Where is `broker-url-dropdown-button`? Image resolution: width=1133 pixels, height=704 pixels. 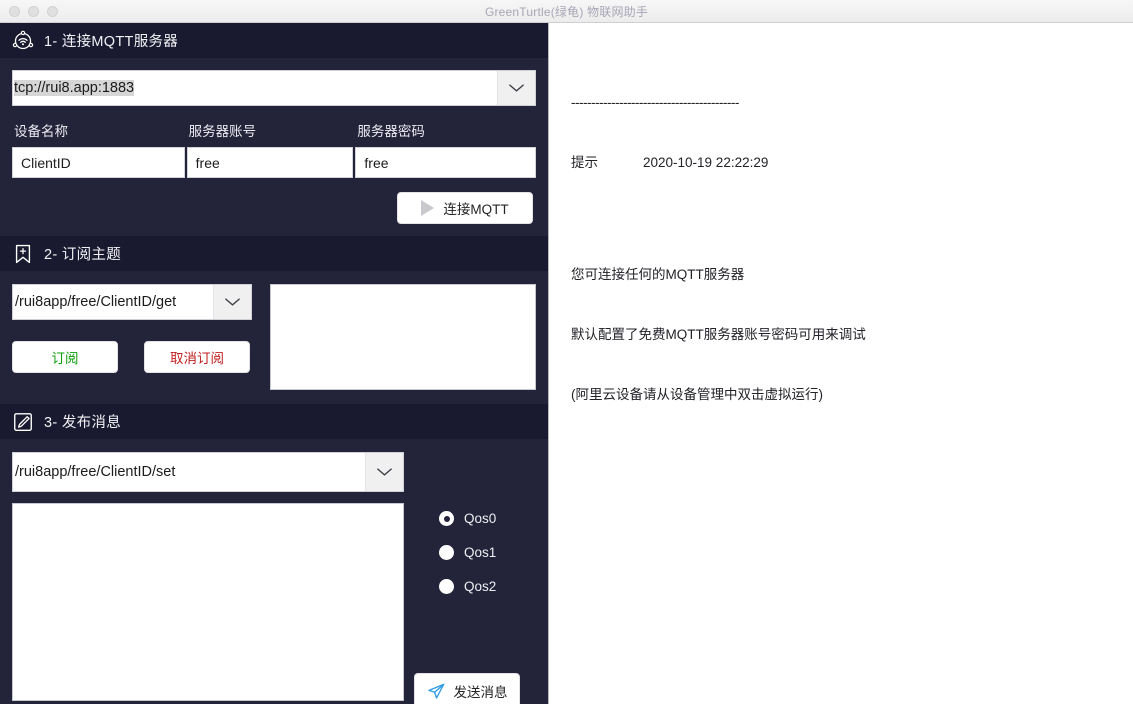
broker-url-dropdown-button is located at coordinates (516, 88).